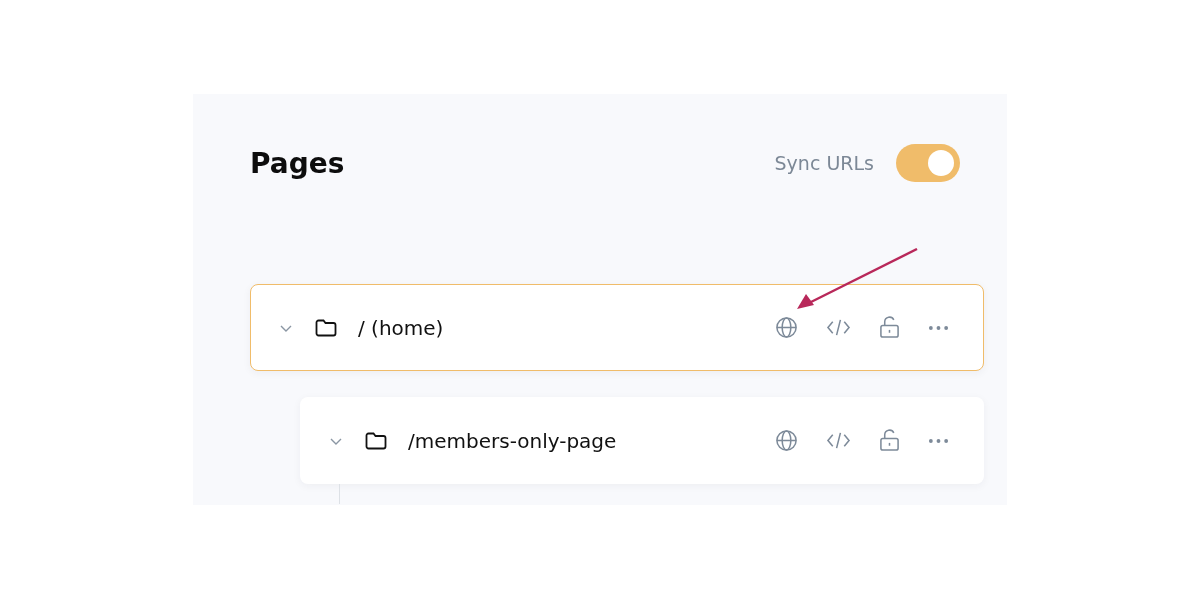 Image resolution: width=1200 pixels, height=600 pixels. What do you see at coordinates (824, 163) in the screenshot?
I see `sync-label: Sync URLs` at bounding box center [824, 163].